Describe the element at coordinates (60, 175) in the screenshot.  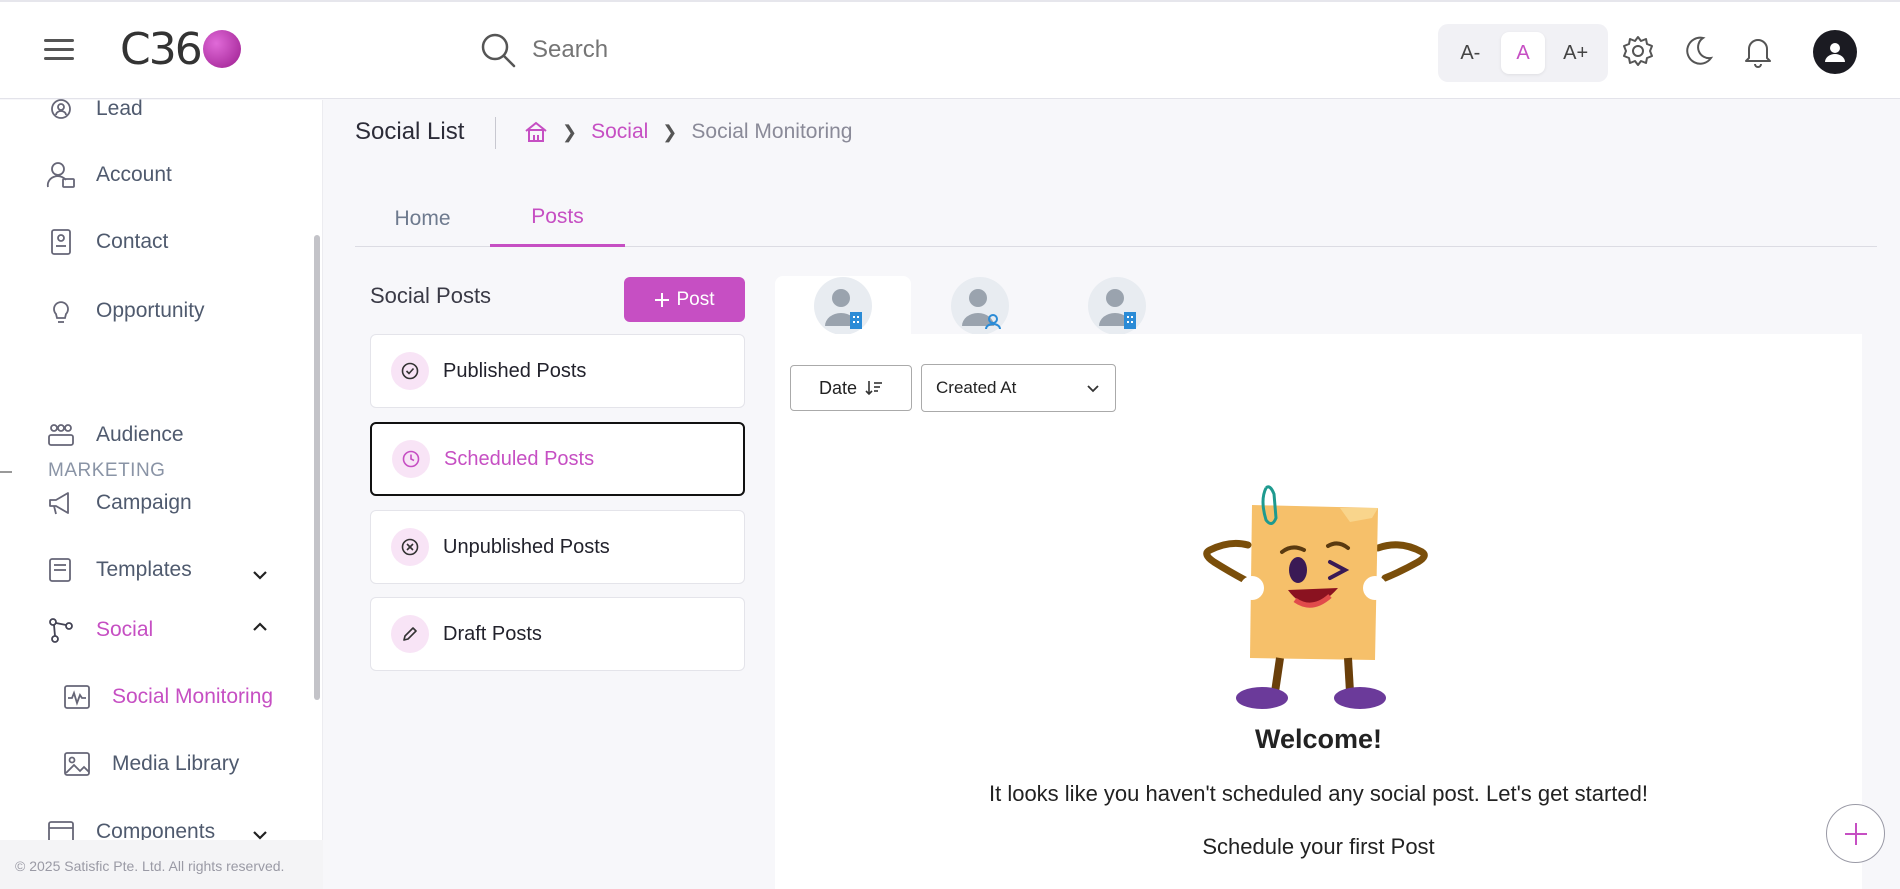
I see `account-icon` at that location.